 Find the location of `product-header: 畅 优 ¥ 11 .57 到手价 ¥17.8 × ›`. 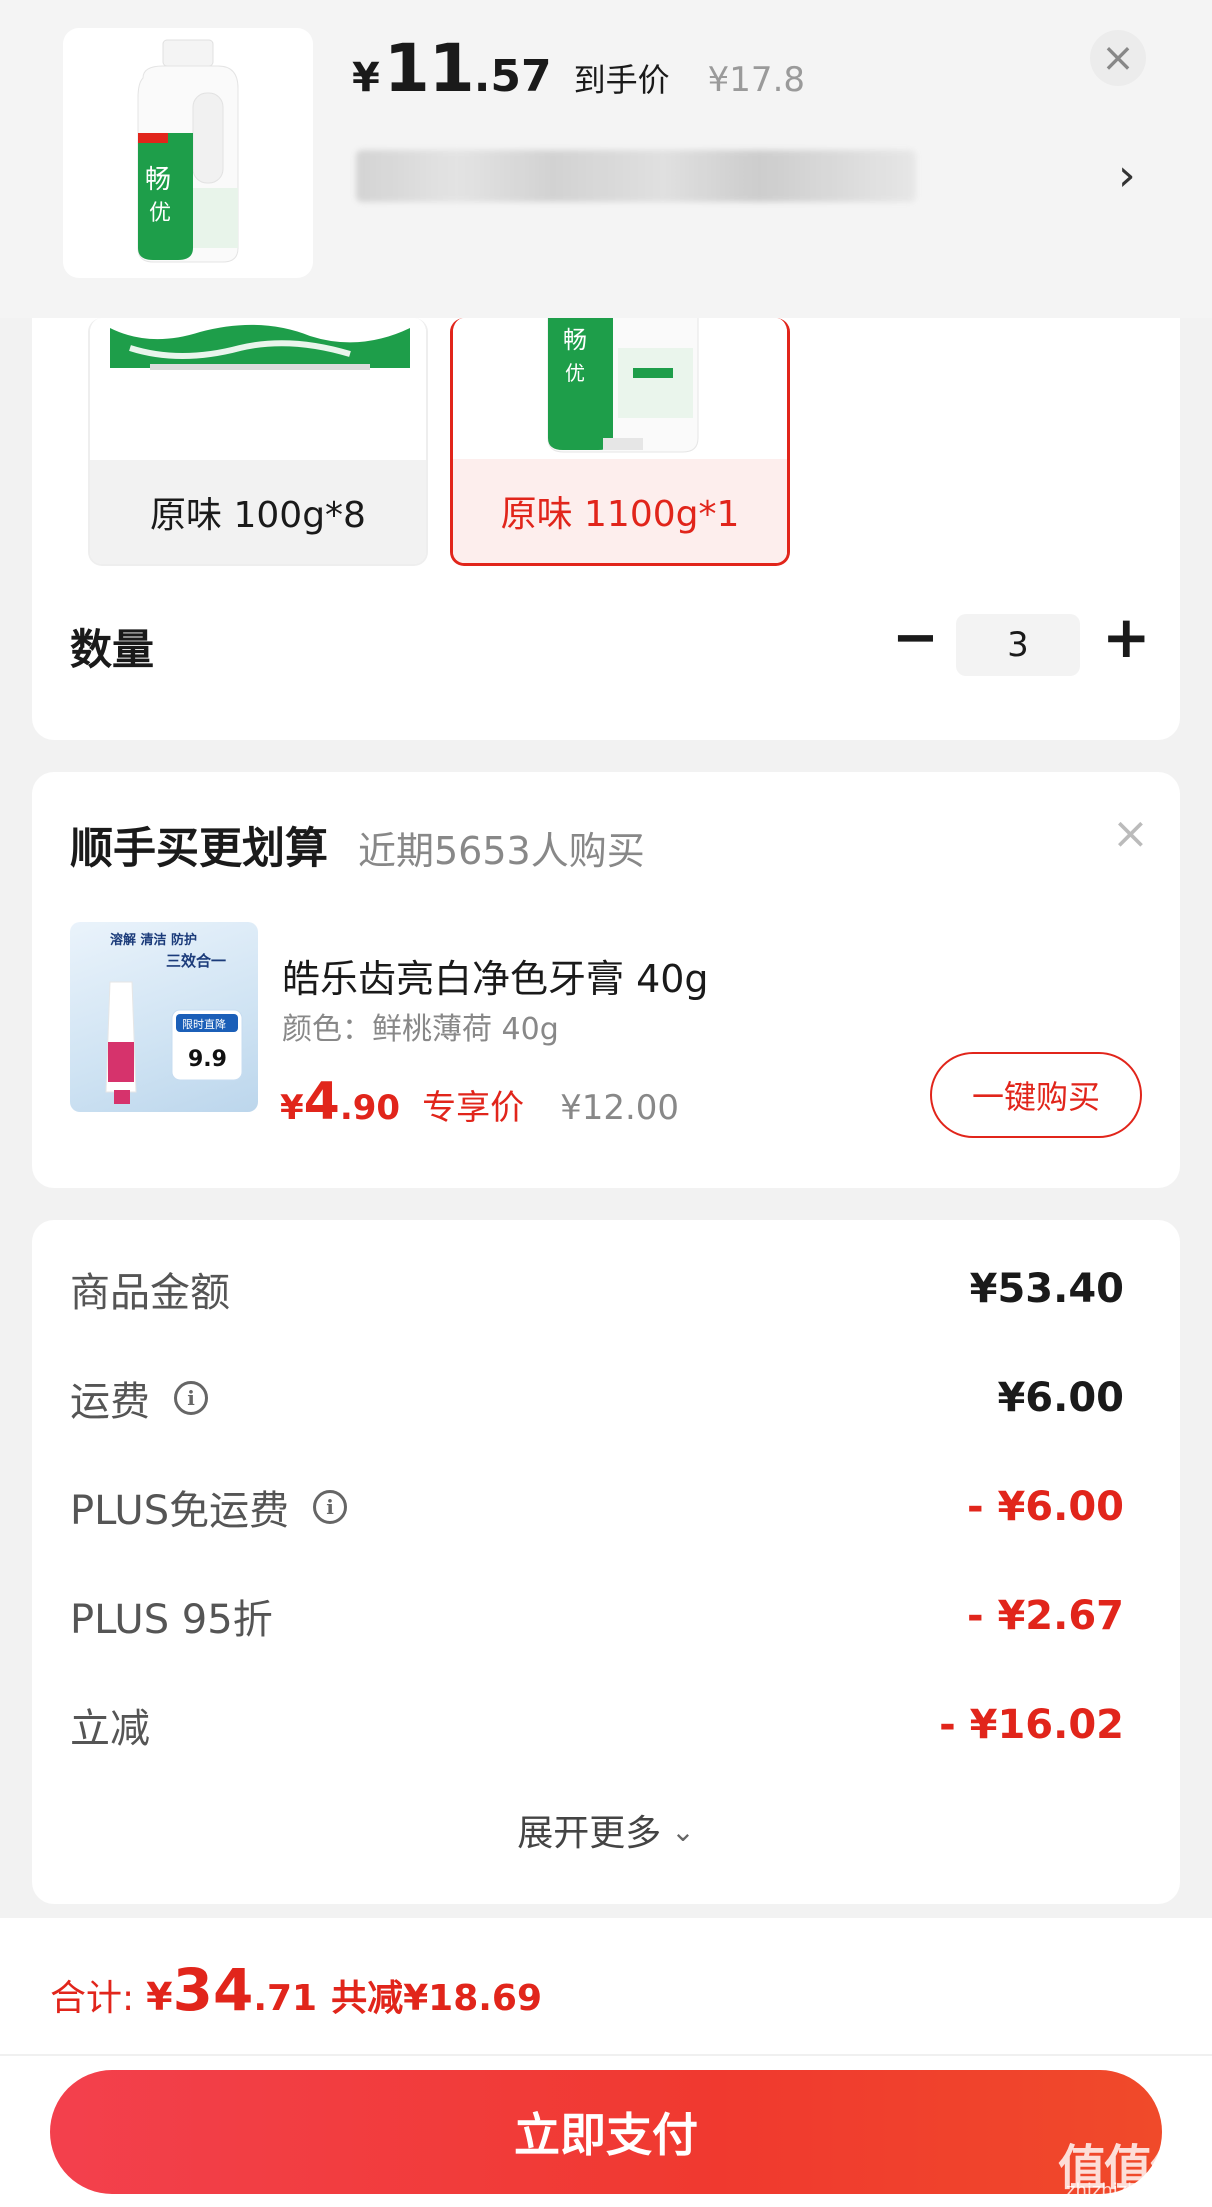

product-header: 畅 优 ¥ 11 .57 到手价 ¥17.8 × › is located at coordinates (606, 159).